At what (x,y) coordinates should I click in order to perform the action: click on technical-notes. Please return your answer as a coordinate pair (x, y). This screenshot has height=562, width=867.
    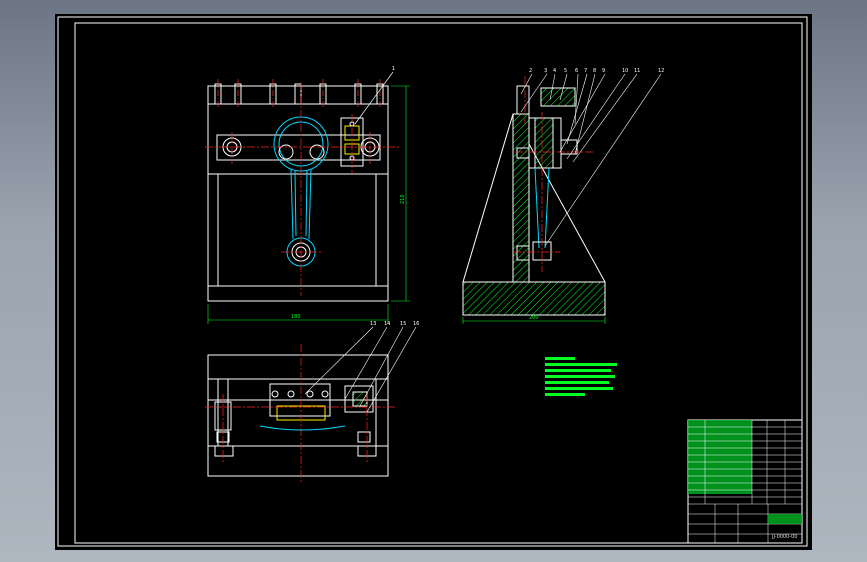
    Looking at the image, I should click on (581, 376).